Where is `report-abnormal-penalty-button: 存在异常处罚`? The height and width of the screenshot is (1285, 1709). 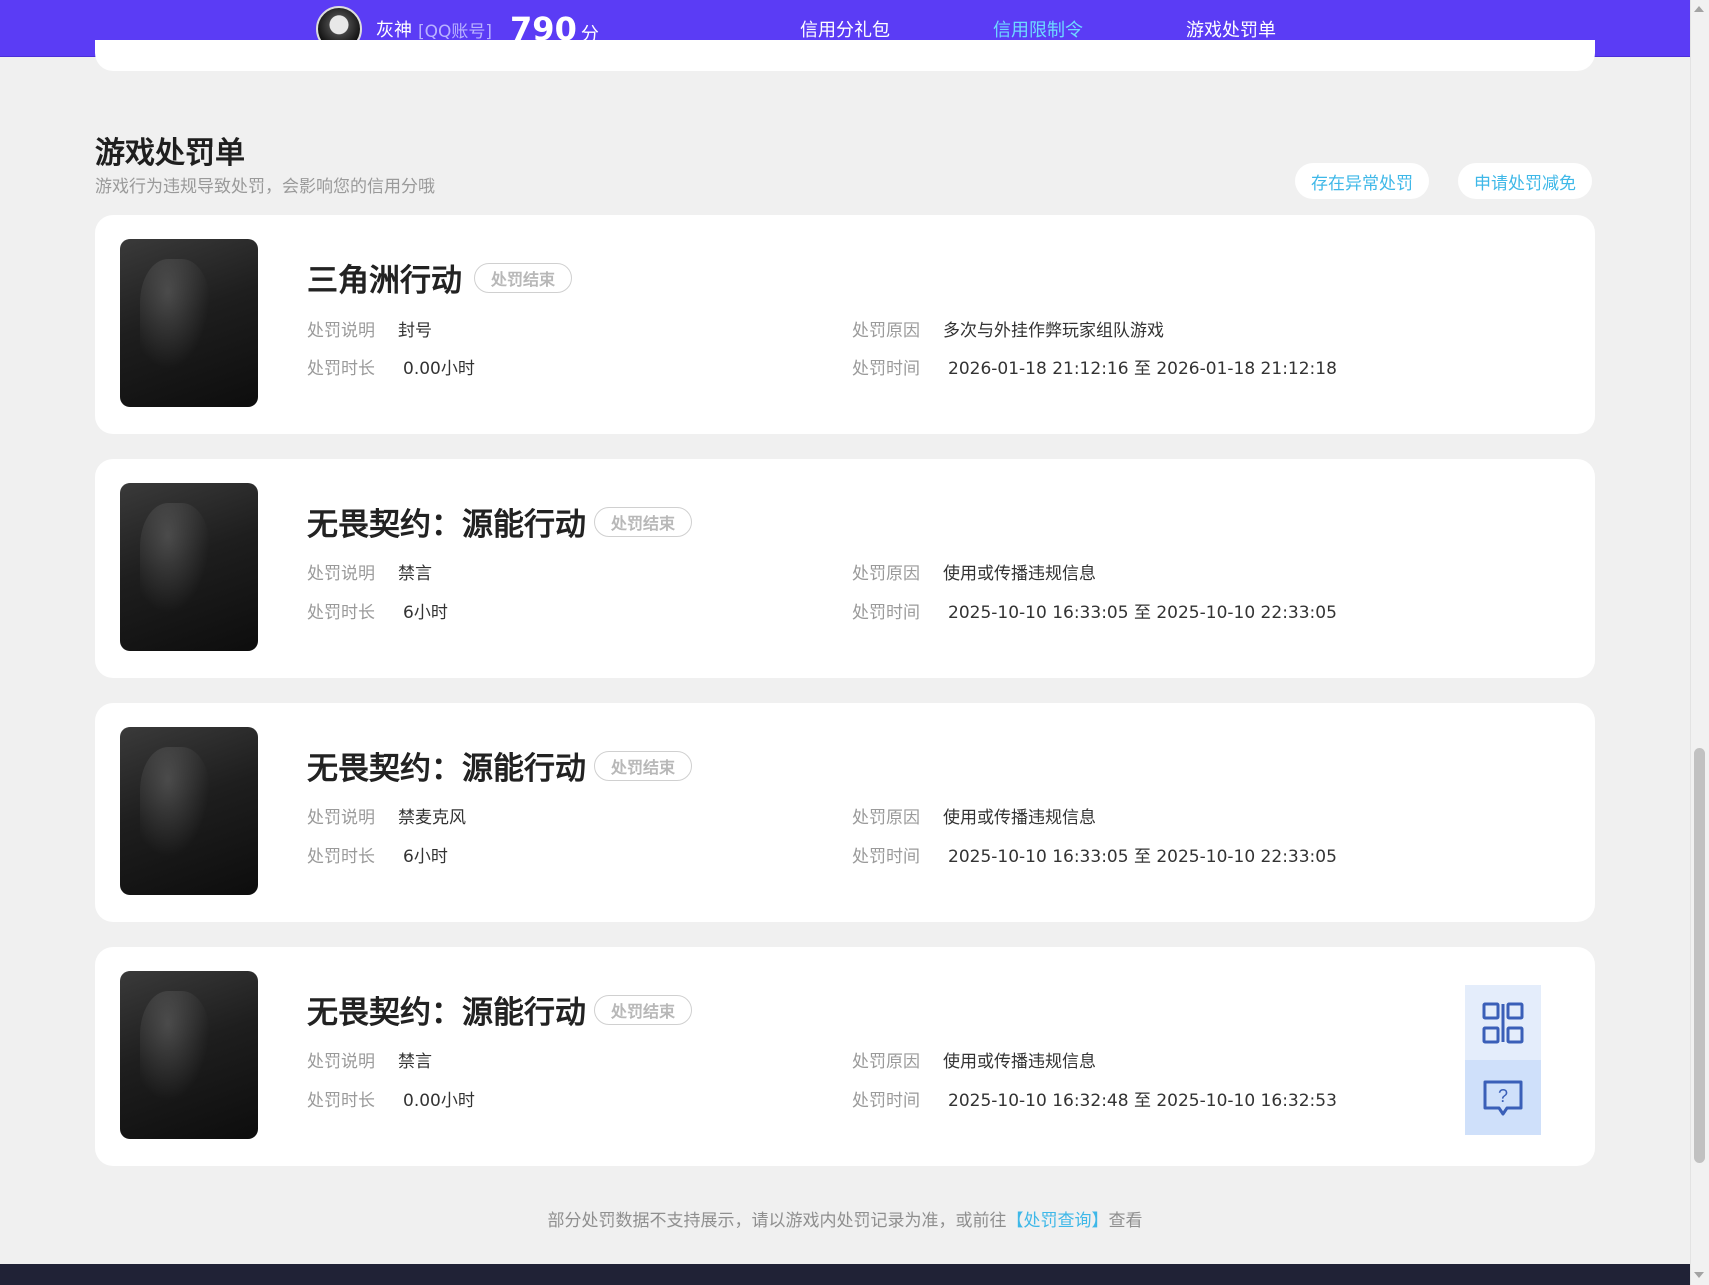 report-abnormal-penalty-button: 存在异常处罚 is located at coordinates (1362, 181).